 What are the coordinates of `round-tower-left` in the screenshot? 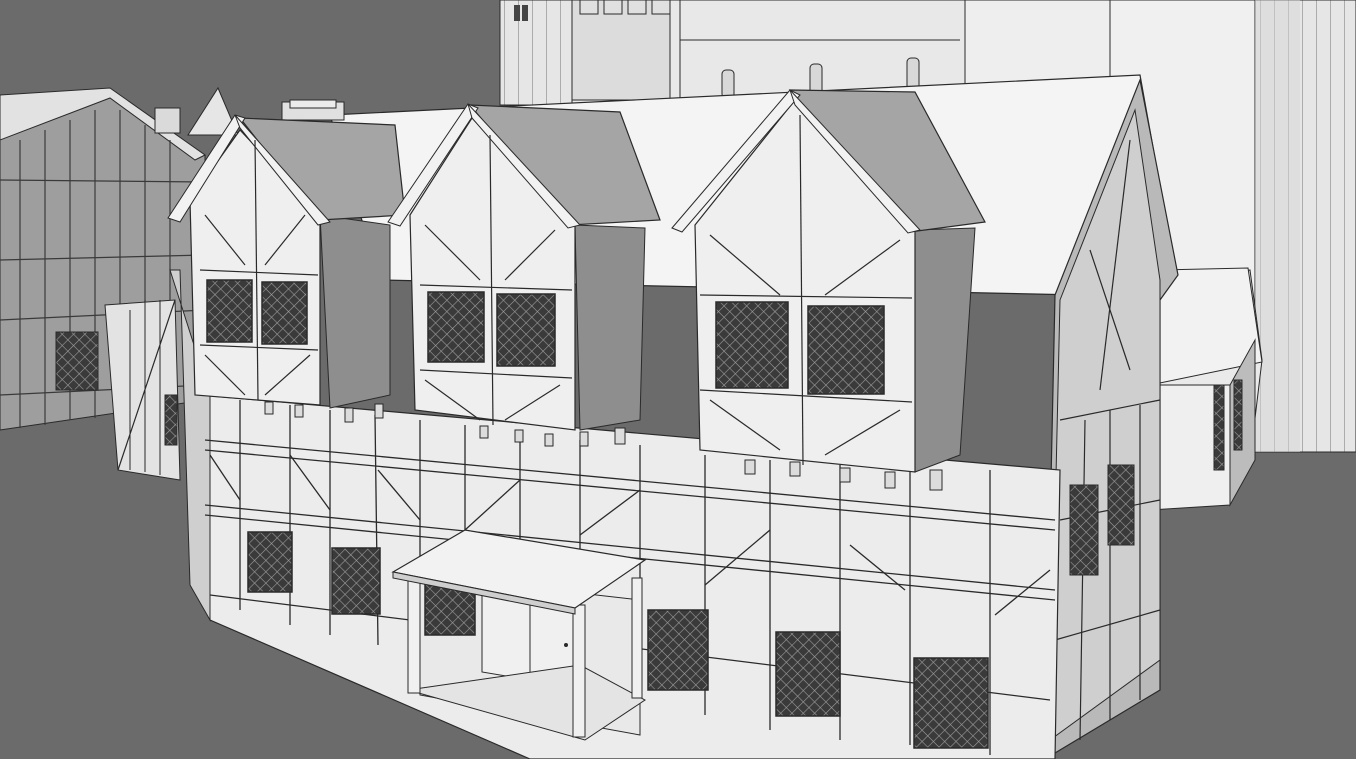 It's located at (536, 53).